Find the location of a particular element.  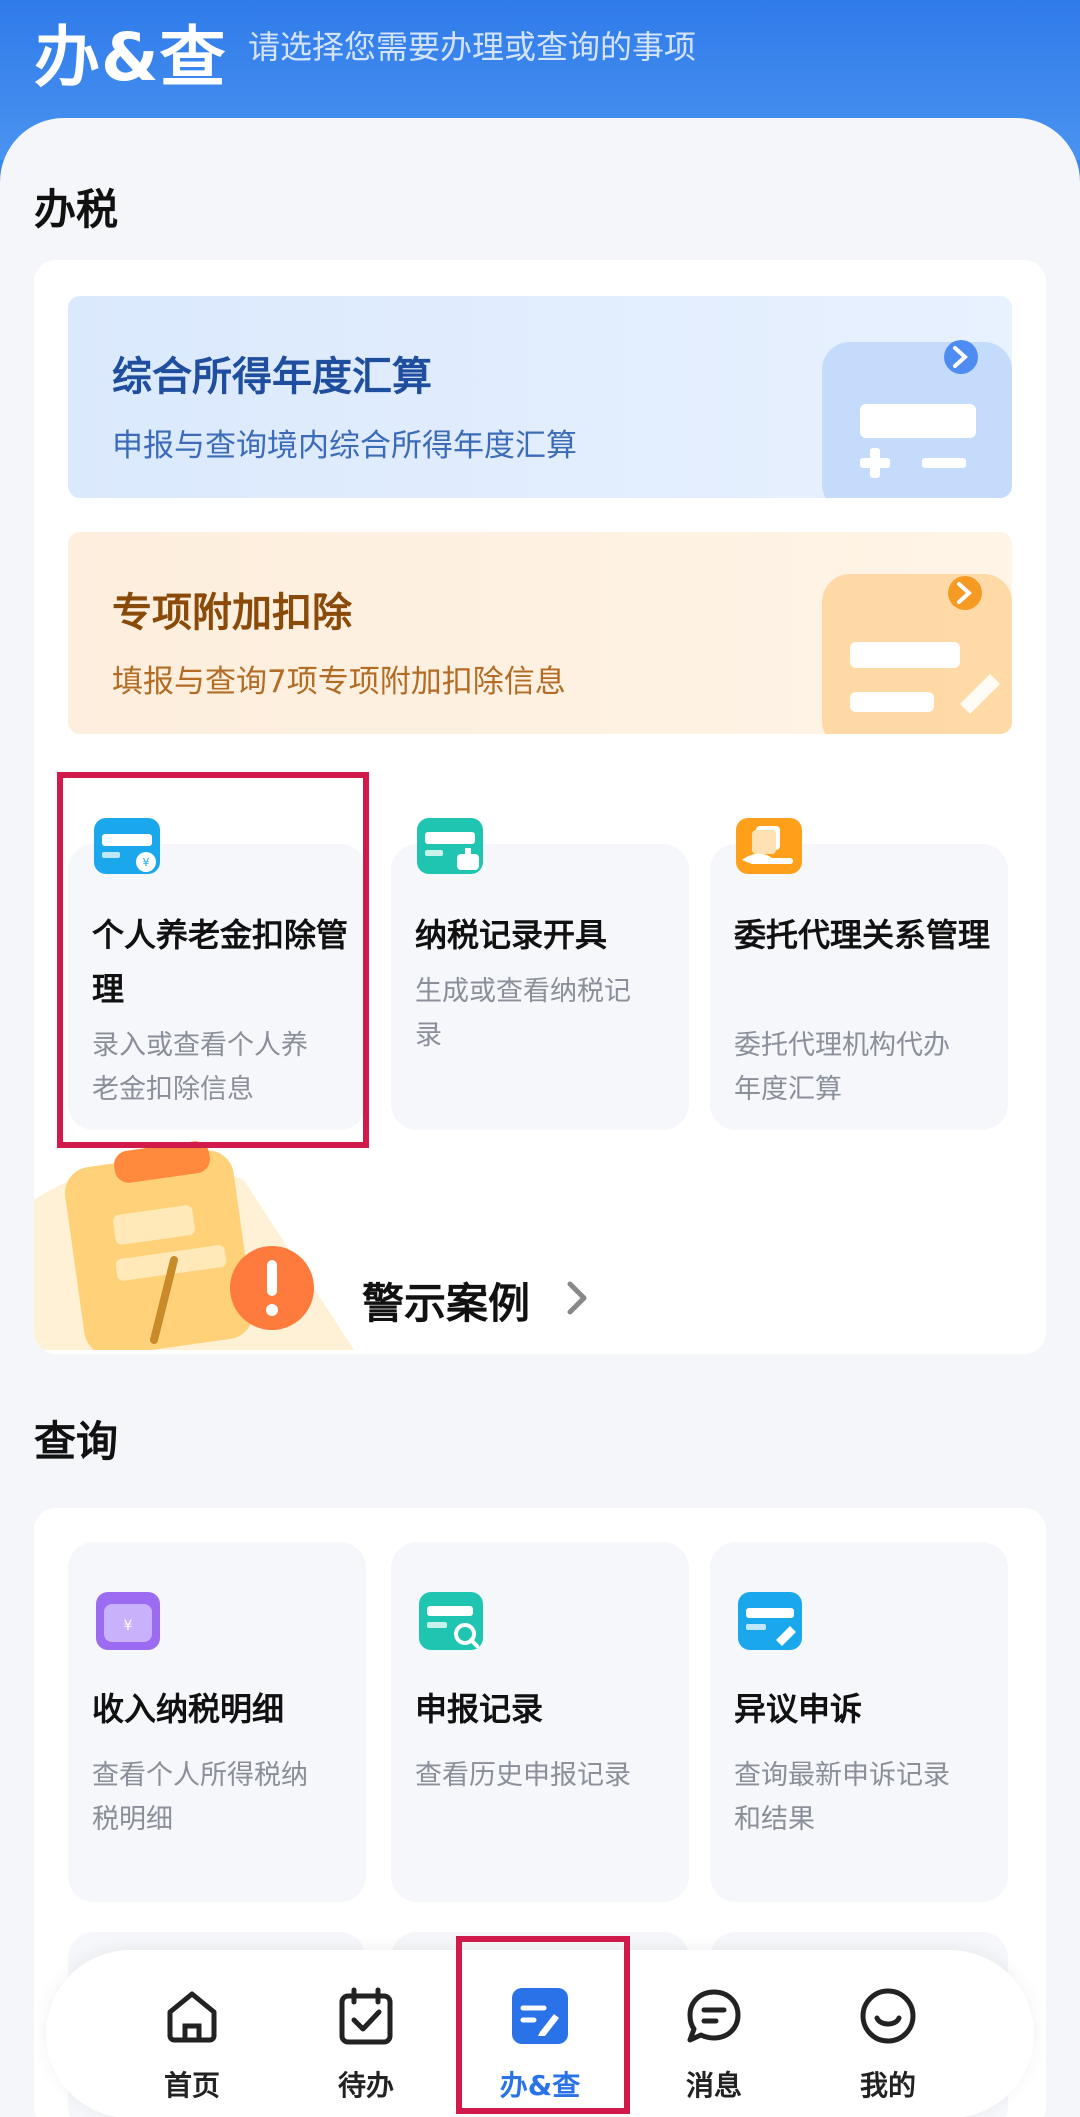

chevron-right-icon is located at coordinates (577, 1298).